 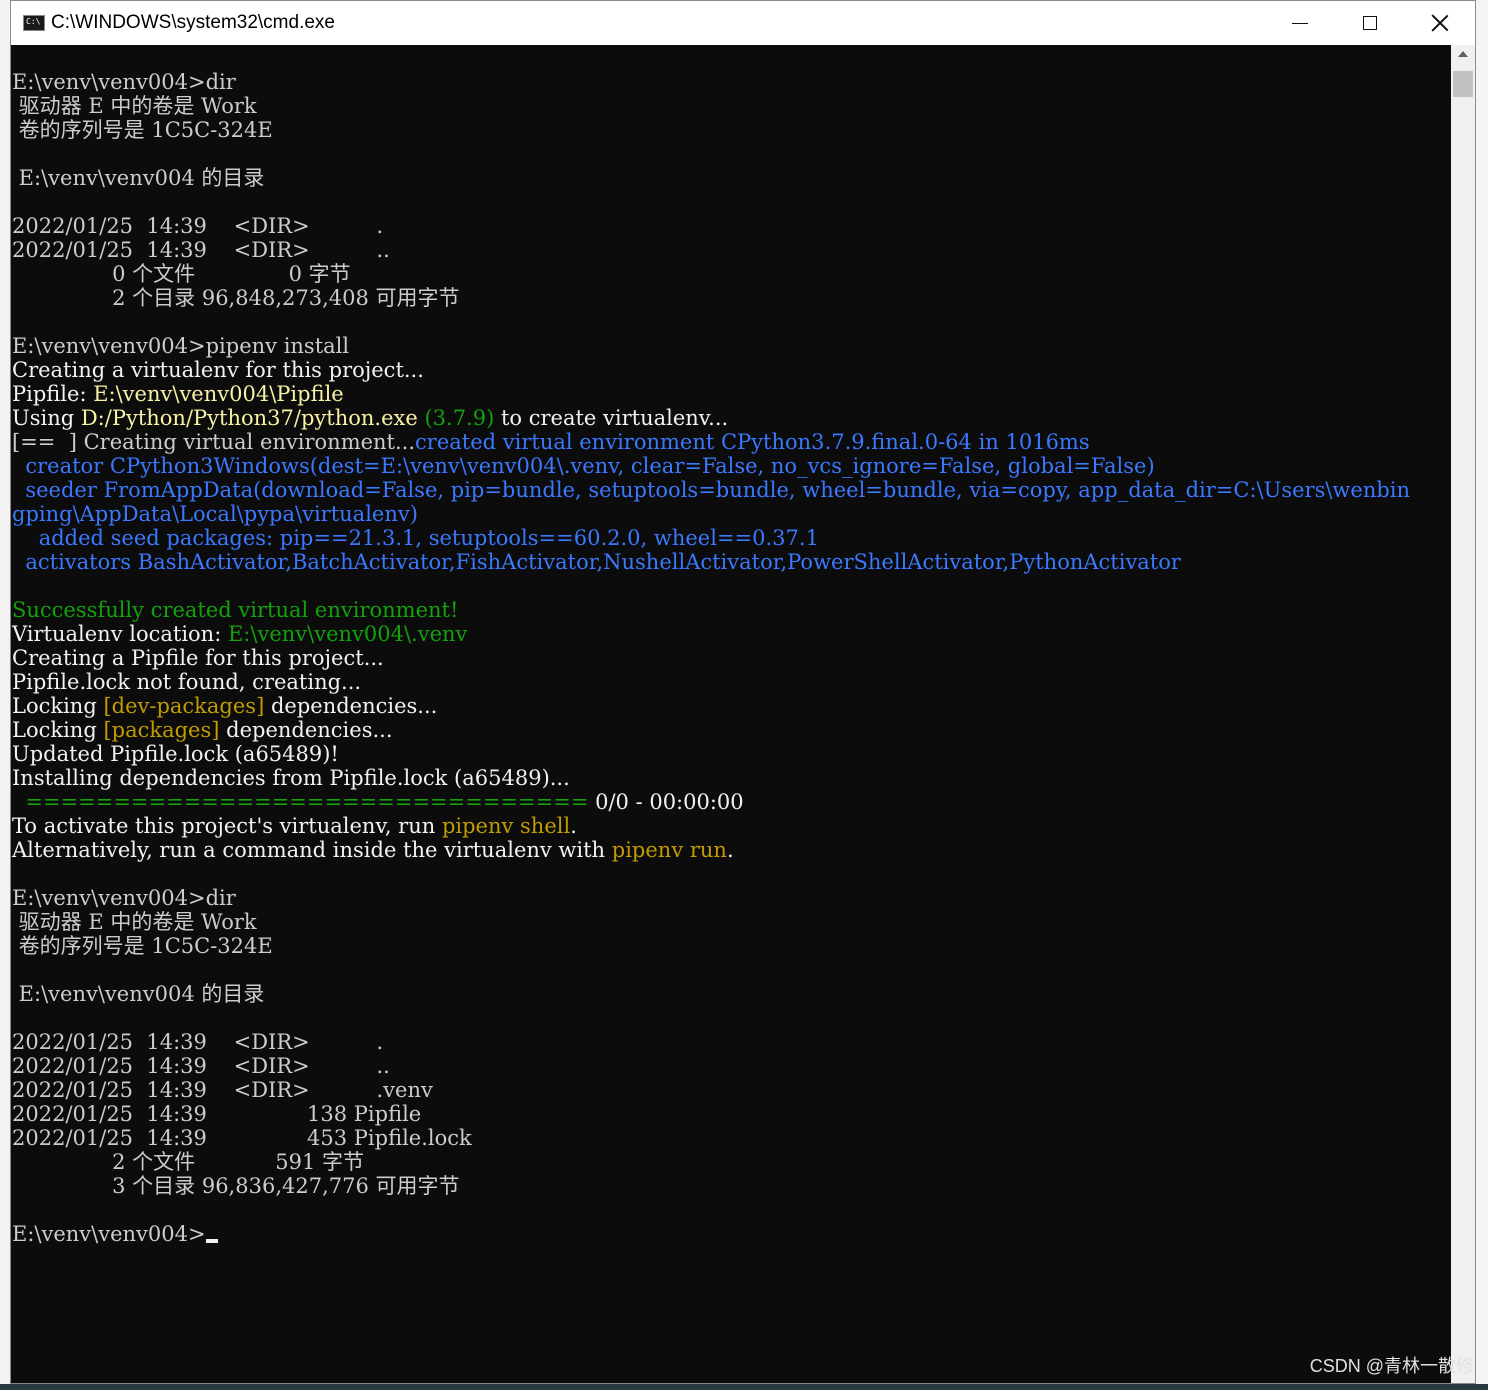 What do you see at coordinates (732, 1090) in the screenshot?
I see `console-line: 2022/01/25 14:39 <DIR> .venv` at bounding box center [732, 1090].